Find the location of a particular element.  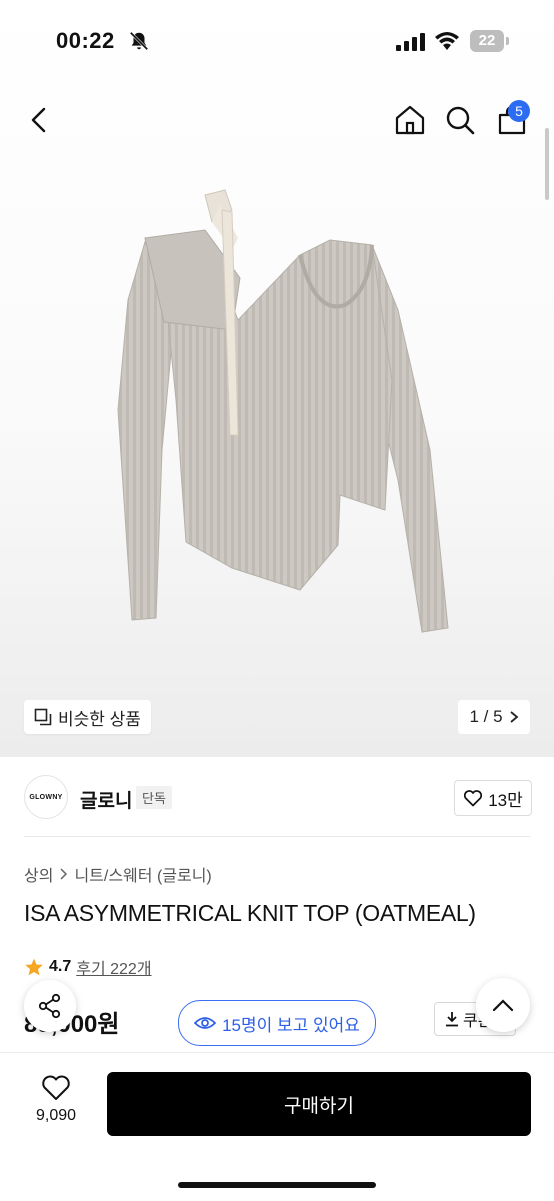

status-time: 00:22 is located at coordinates (85, 40).